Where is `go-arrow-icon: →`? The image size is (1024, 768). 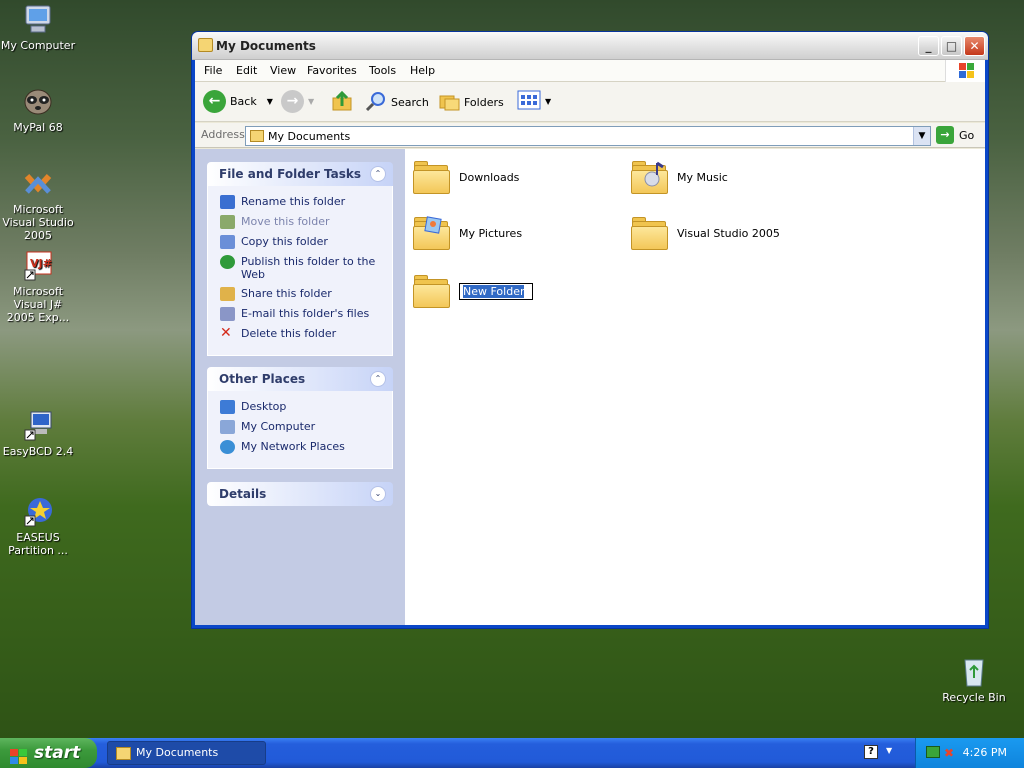 go-arrow-icon: → is located at coordinates (945, 135).